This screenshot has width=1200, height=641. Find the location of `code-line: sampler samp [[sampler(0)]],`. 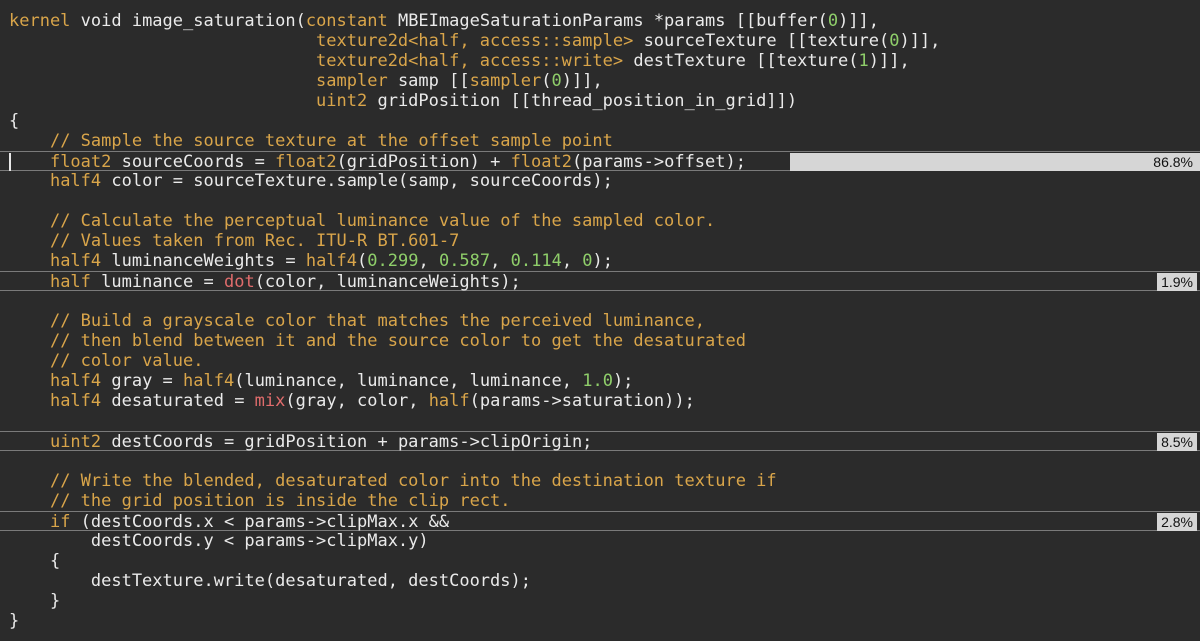

code-line: sampler samp [[sampler(0)]], is located at coordinates (600, 81).